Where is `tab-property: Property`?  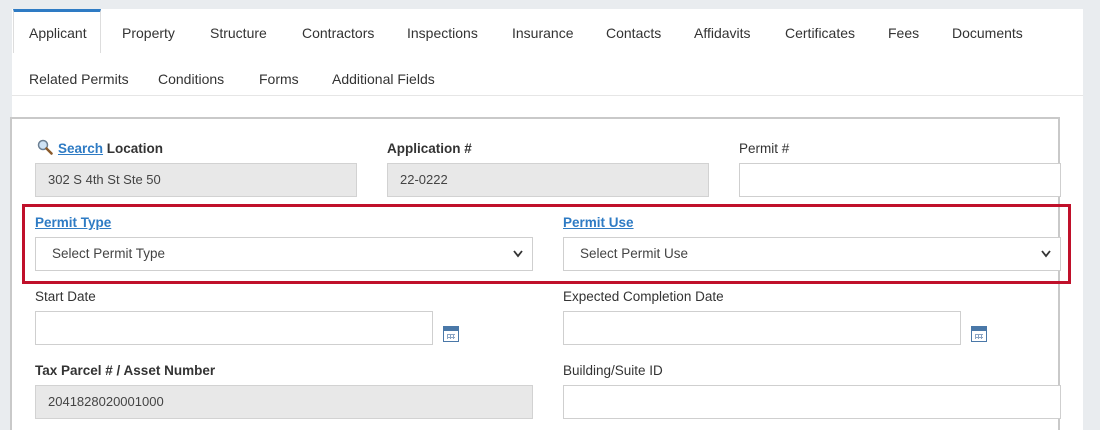 tab-property: Property is located at coordinates (148, 31).